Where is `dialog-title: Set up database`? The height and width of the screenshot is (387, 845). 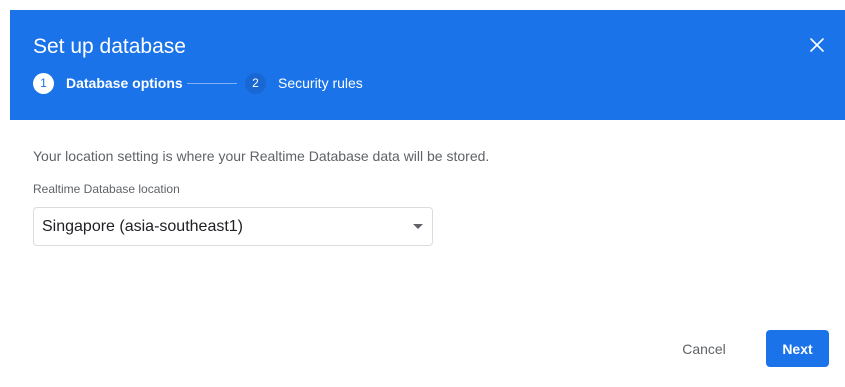
dialog-title: Set up database is located at coordinates (109, 46).